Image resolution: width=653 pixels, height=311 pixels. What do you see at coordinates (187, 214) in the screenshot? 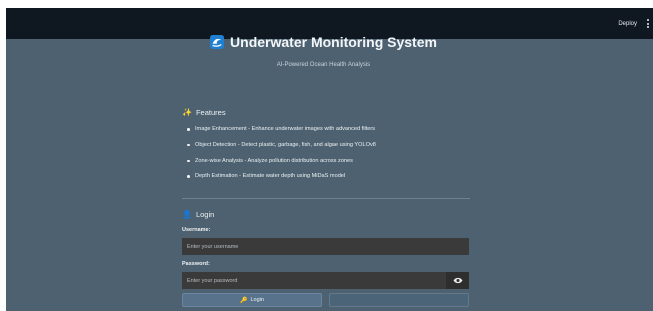
I see `user-icon: 👤` at bounding box center [187, 214].